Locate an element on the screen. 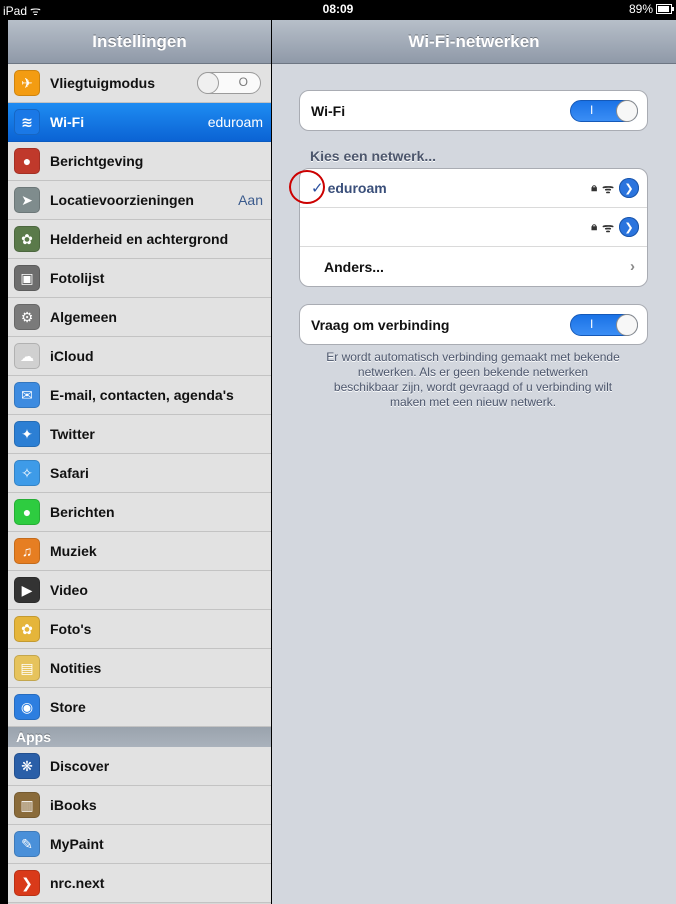  sidebar-item-detail: eduroam is located at coordinates (235, 122).